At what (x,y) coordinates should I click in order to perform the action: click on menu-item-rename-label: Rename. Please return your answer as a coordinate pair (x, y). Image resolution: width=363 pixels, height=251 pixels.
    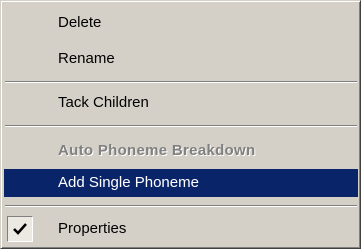
    Looking at the image, I should click on (86, 58).